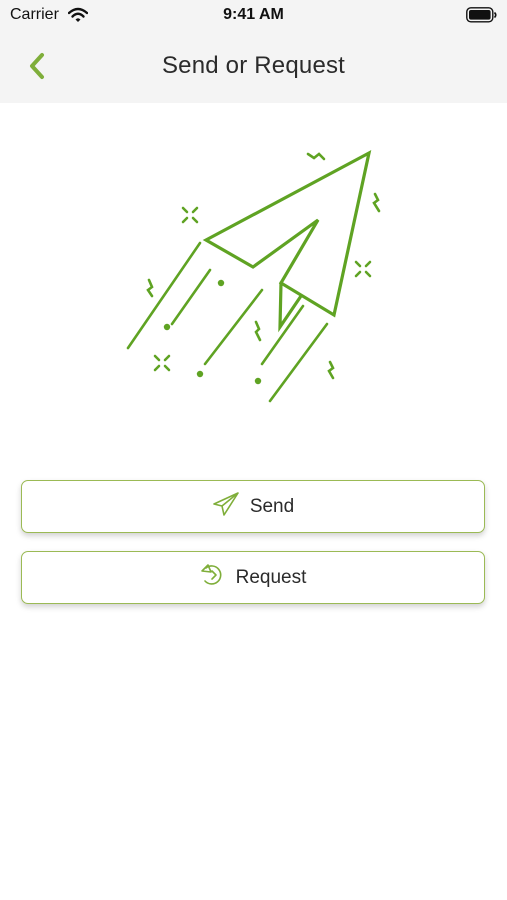 The height and width of the screenshot is (900, 507). I want to click on request-arrow-icon, so click(213, 577).